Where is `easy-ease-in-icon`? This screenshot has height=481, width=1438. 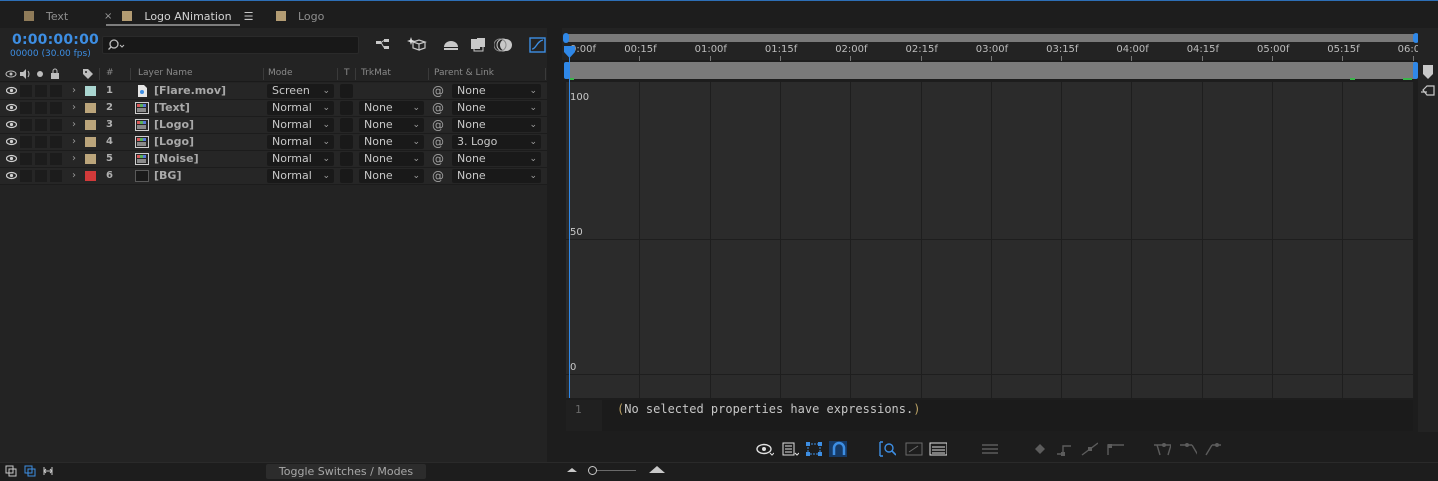
easy-ease-in-icon is located at coordinates (1188, 449).